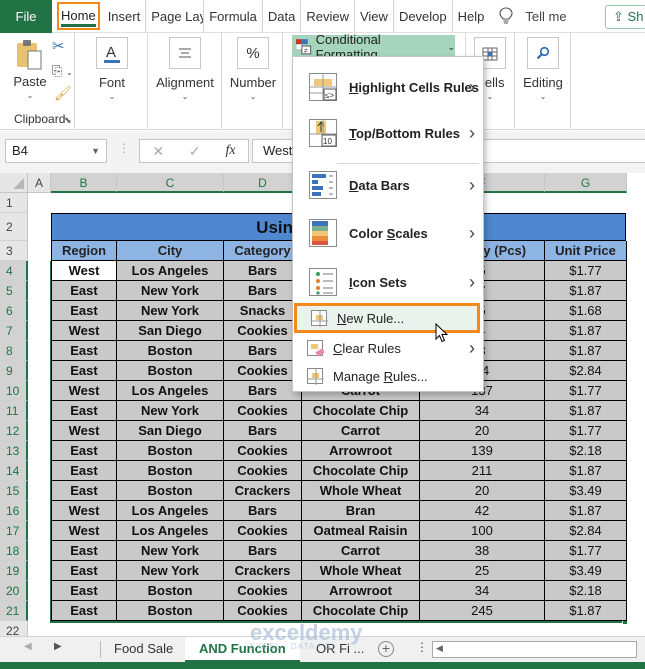 This screenshot has height=669, width=645. What do you see at coordinates (14, 611) in the screenshot?
I see `row-header-21: 21` at bounding box center [14, 611].